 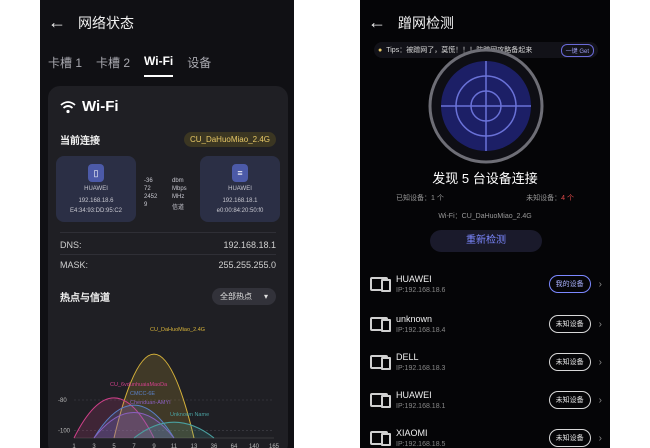 What do you see at coordinates (247, 265) in the screenshot?
I see `mask-value: 255.255.255.0` at bounding box center [247, 265].